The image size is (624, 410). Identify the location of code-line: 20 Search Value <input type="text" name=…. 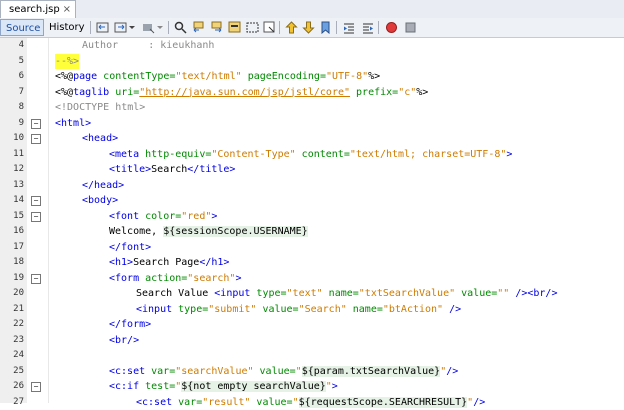
(312, 294).